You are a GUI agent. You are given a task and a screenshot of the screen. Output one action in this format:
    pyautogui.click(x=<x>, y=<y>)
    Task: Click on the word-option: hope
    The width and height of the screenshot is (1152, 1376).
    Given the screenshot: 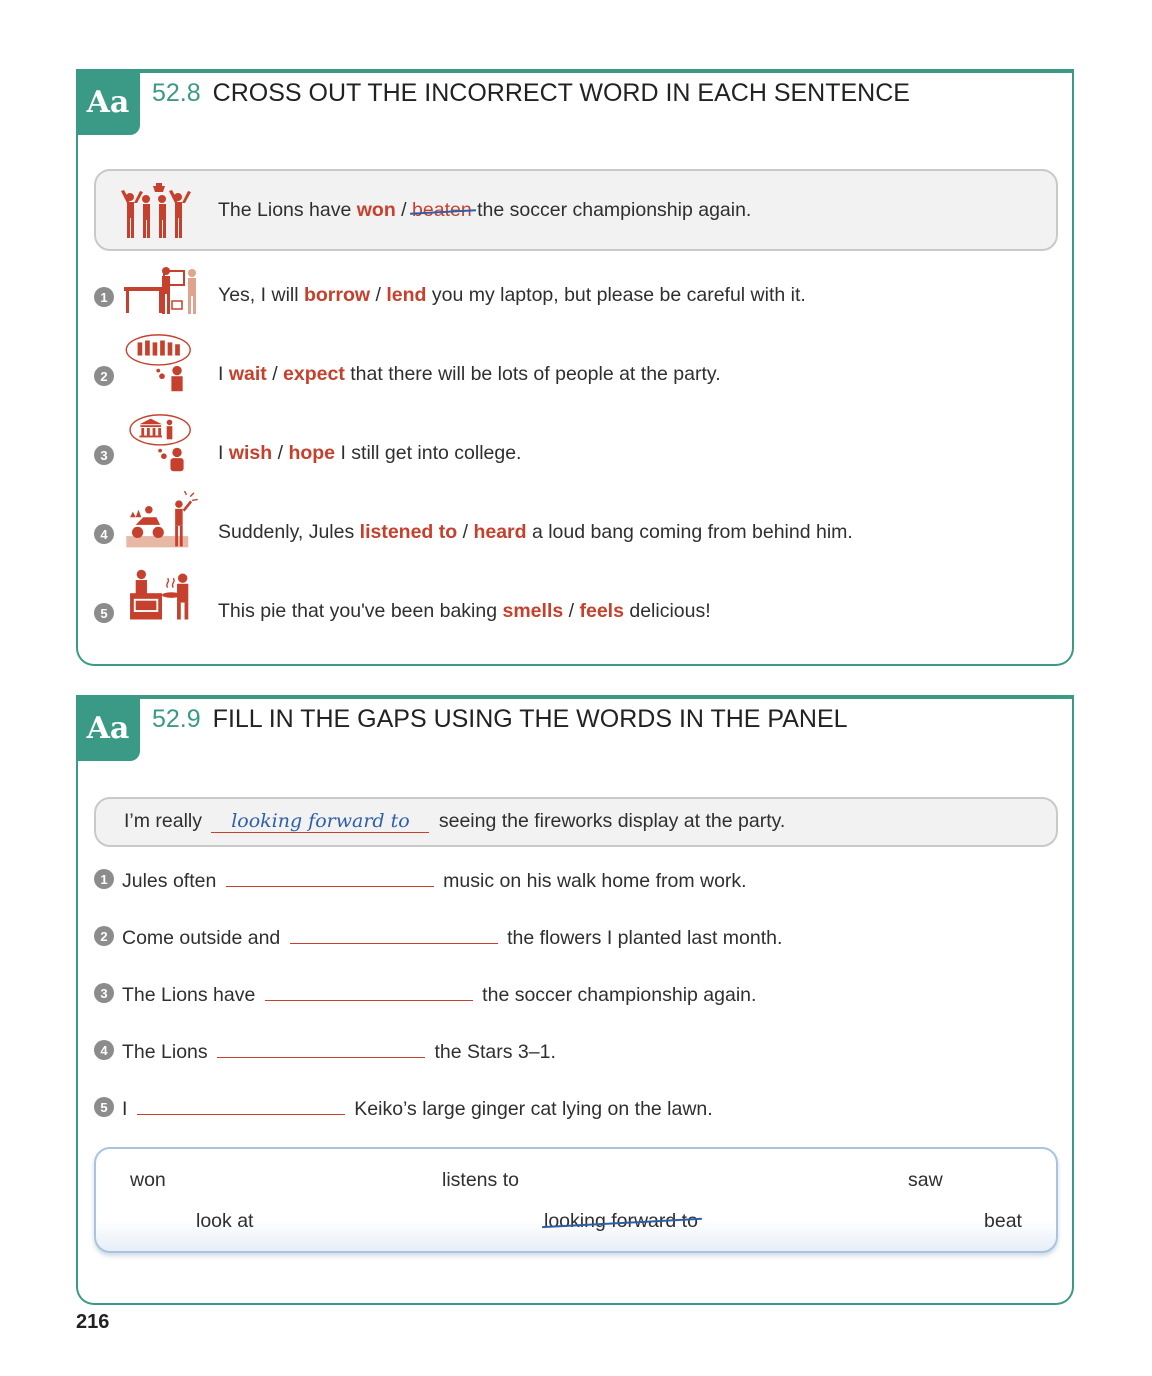 What is the action you would take?
    pyautogui.click(x=311, y=453)
    